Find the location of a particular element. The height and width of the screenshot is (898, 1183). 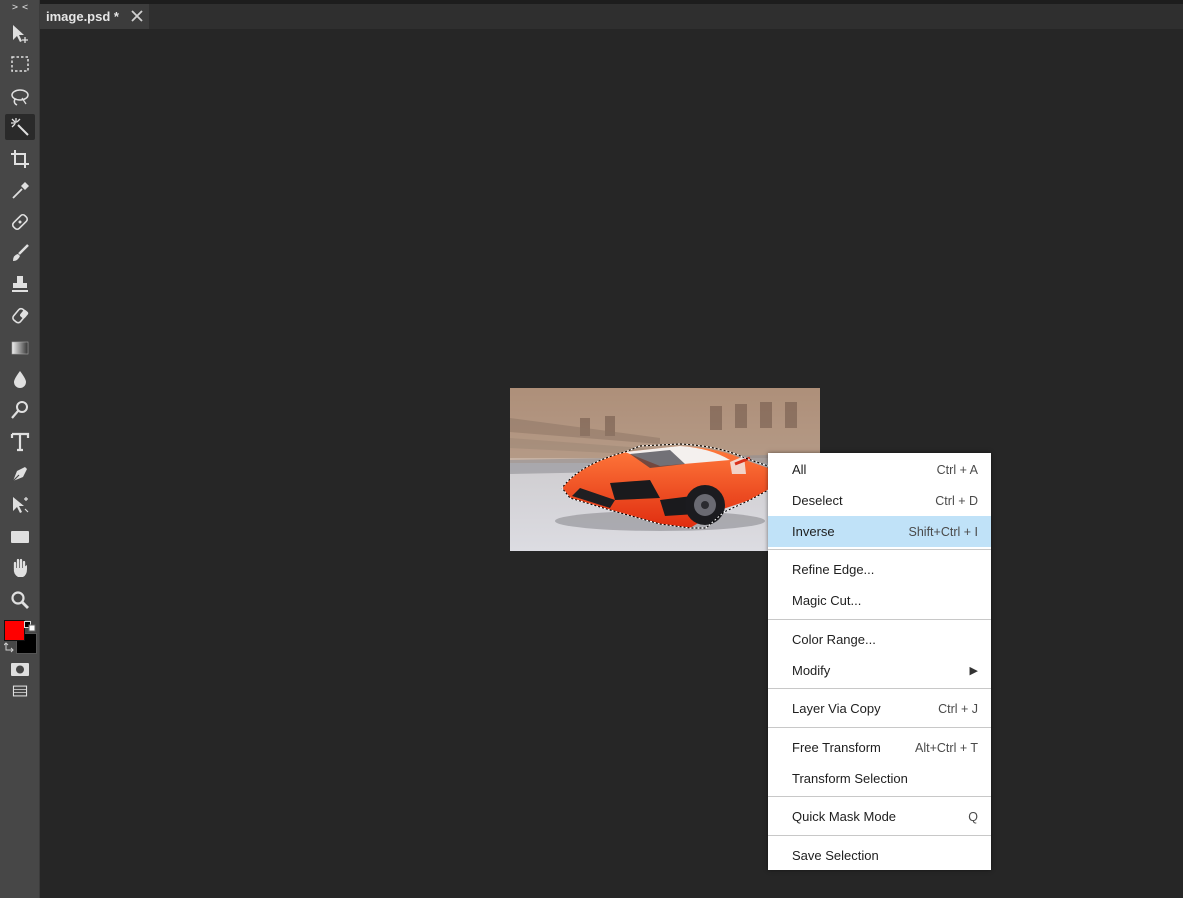

eraser-icon is located at coordinates (20, 315).